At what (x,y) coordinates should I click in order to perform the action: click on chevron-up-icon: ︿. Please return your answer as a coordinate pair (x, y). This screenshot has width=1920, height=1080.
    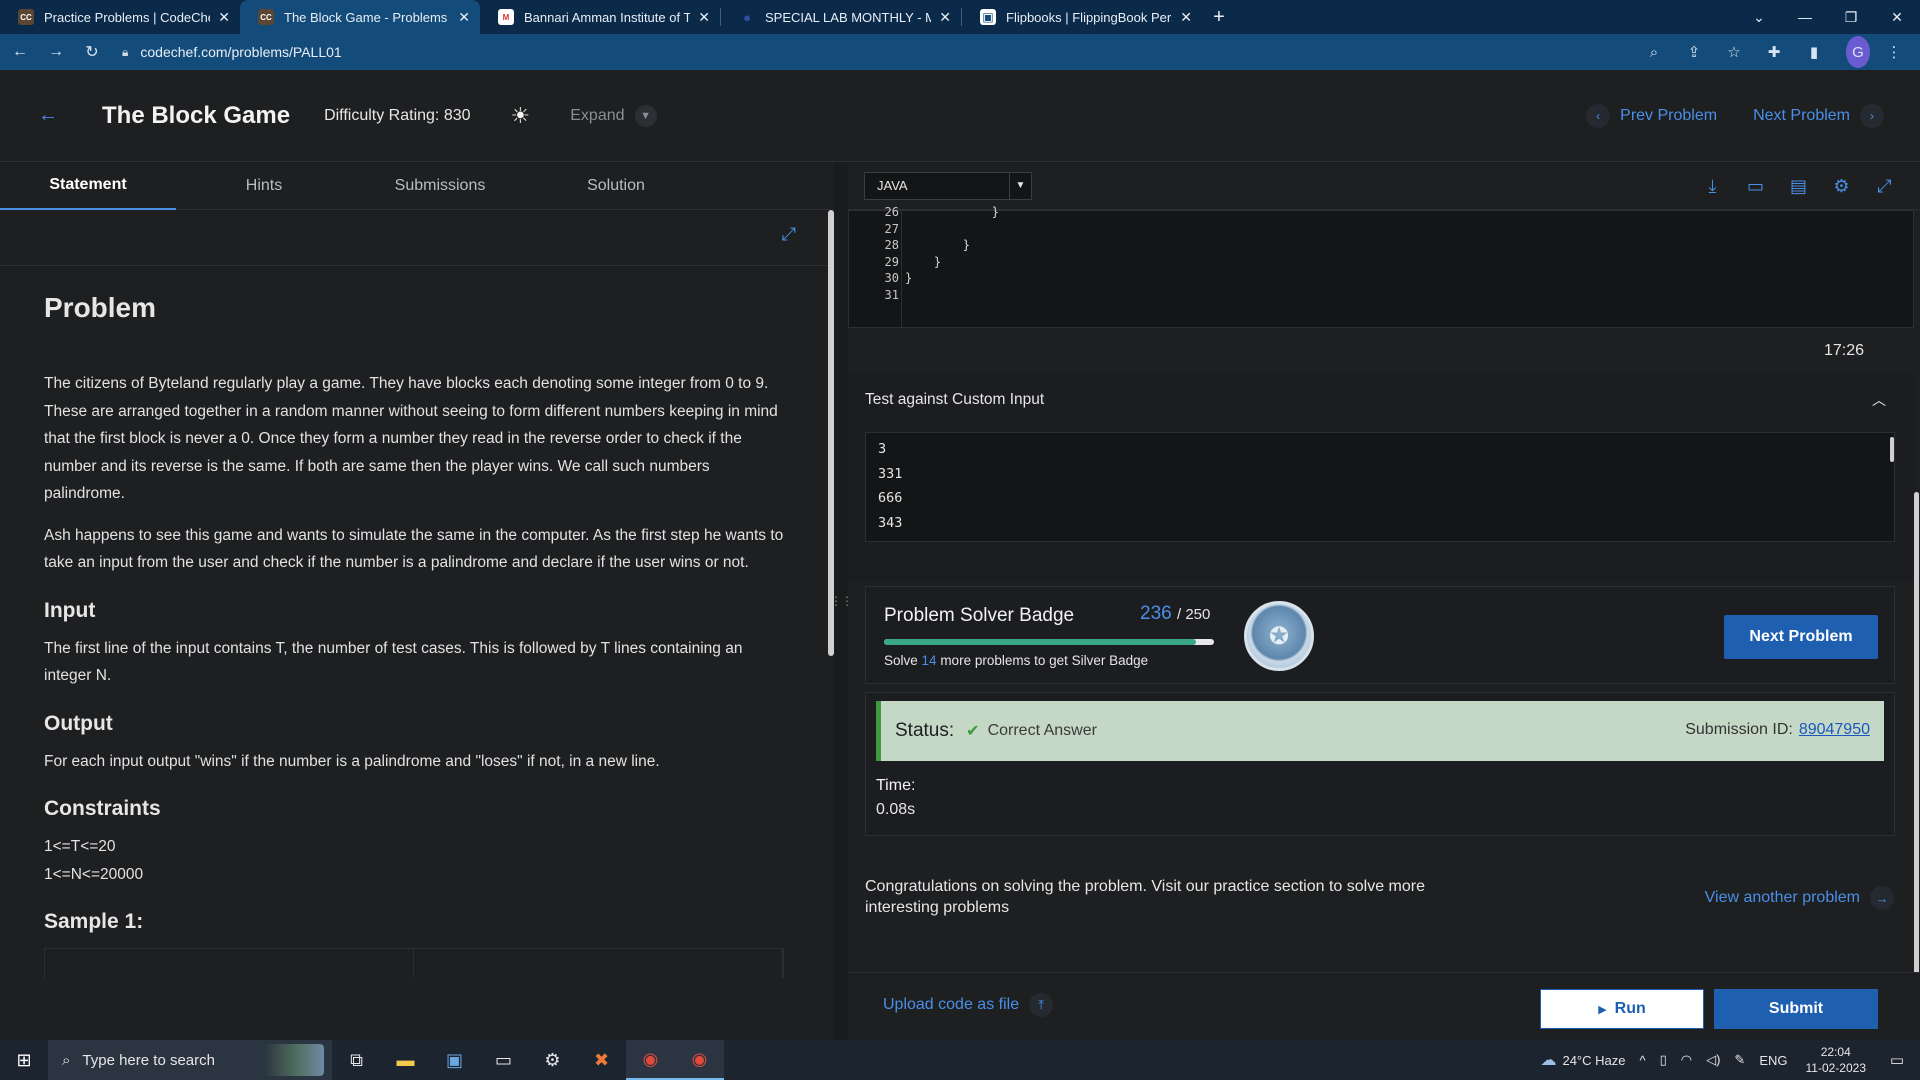
    Looking at the image, I should click on (1879, 400).